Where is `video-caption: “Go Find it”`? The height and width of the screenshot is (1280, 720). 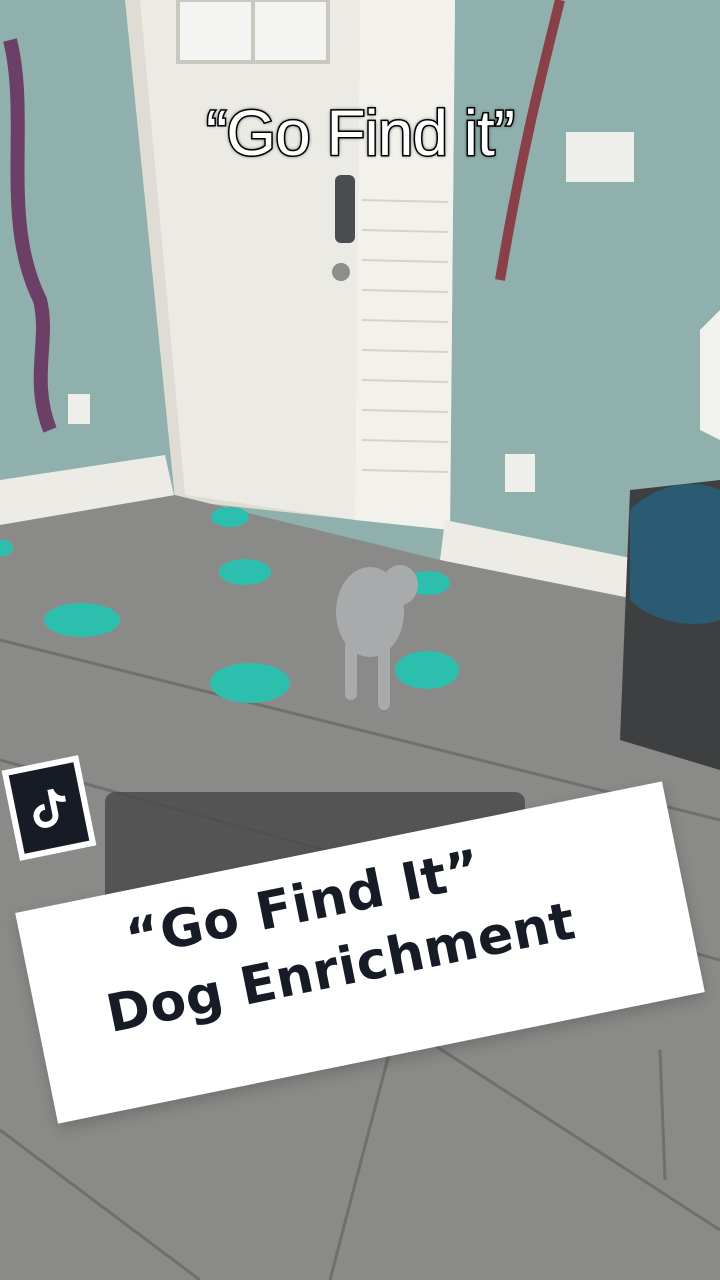 video-caption: “Go Find it” is located at coordinates (360, 133).